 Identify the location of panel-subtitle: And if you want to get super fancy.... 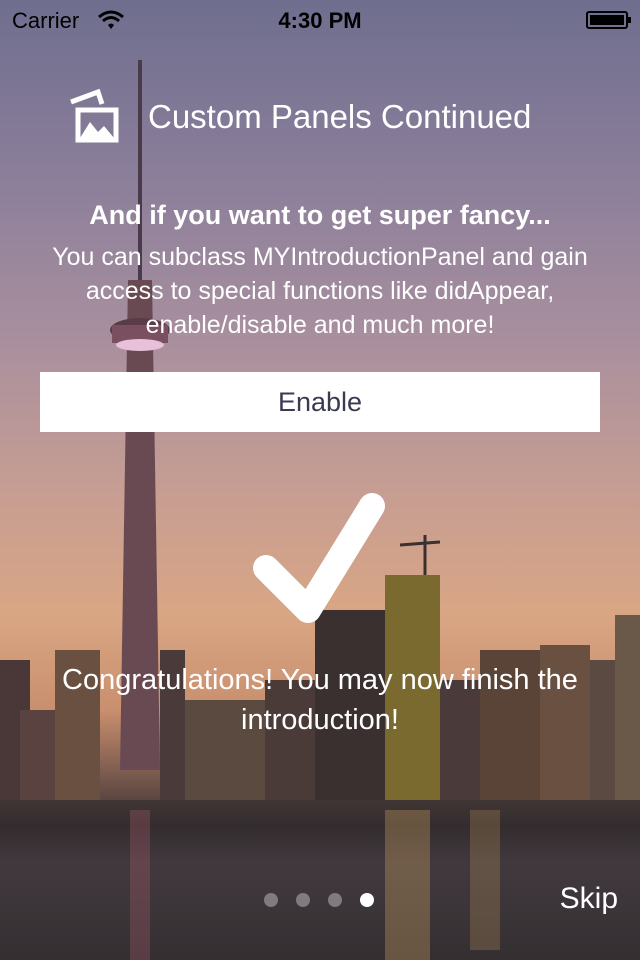
(320, 215).